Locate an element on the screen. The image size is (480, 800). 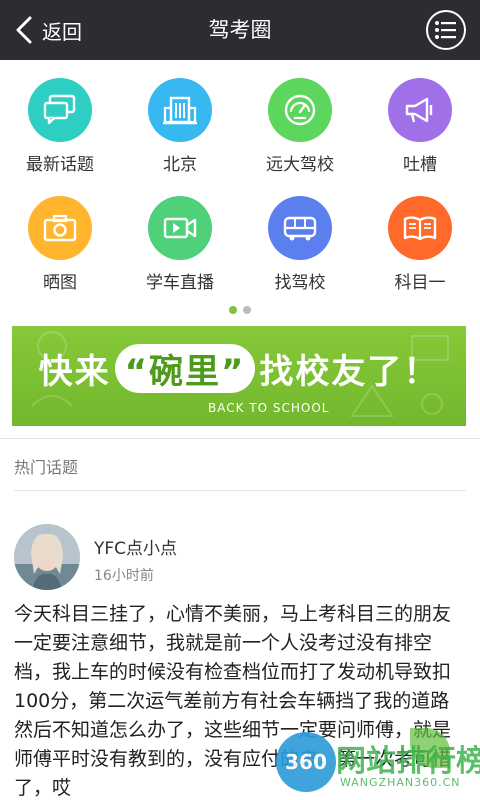
banner-suffix: 找校友了！ is located at coordinates (349, 372).